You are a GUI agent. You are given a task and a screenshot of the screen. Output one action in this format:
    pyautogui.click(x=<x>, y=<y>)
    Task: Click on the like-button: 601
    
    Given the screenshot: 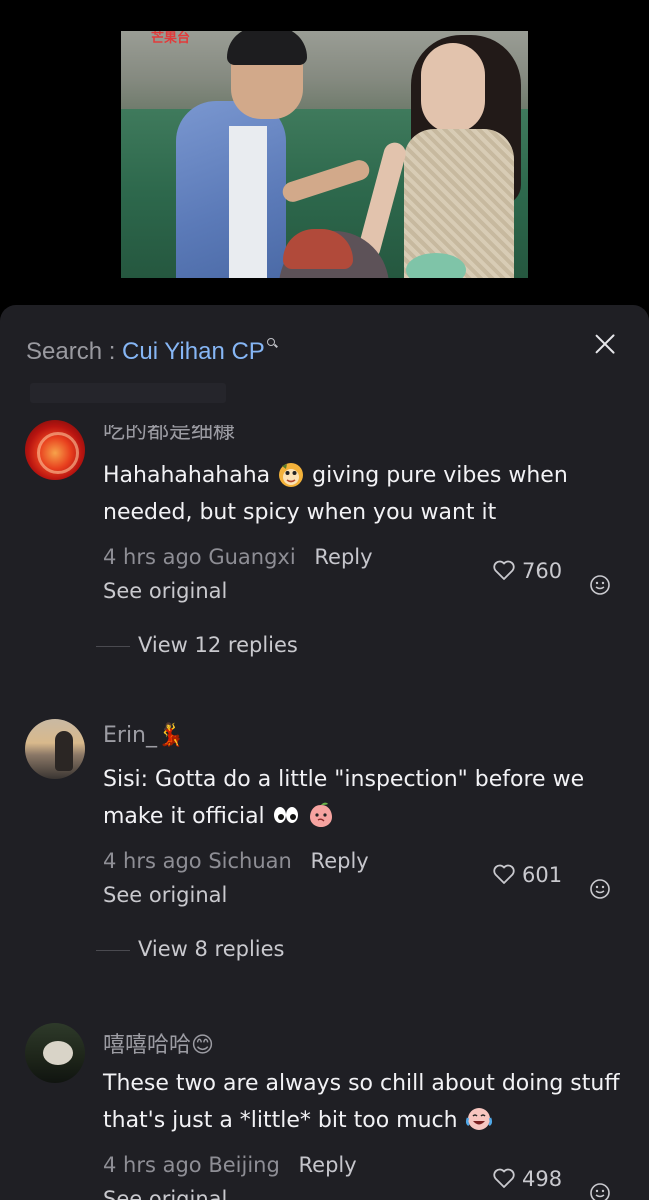 What is the action you would take?
    pyautogui.click(x=527, y=875)
    